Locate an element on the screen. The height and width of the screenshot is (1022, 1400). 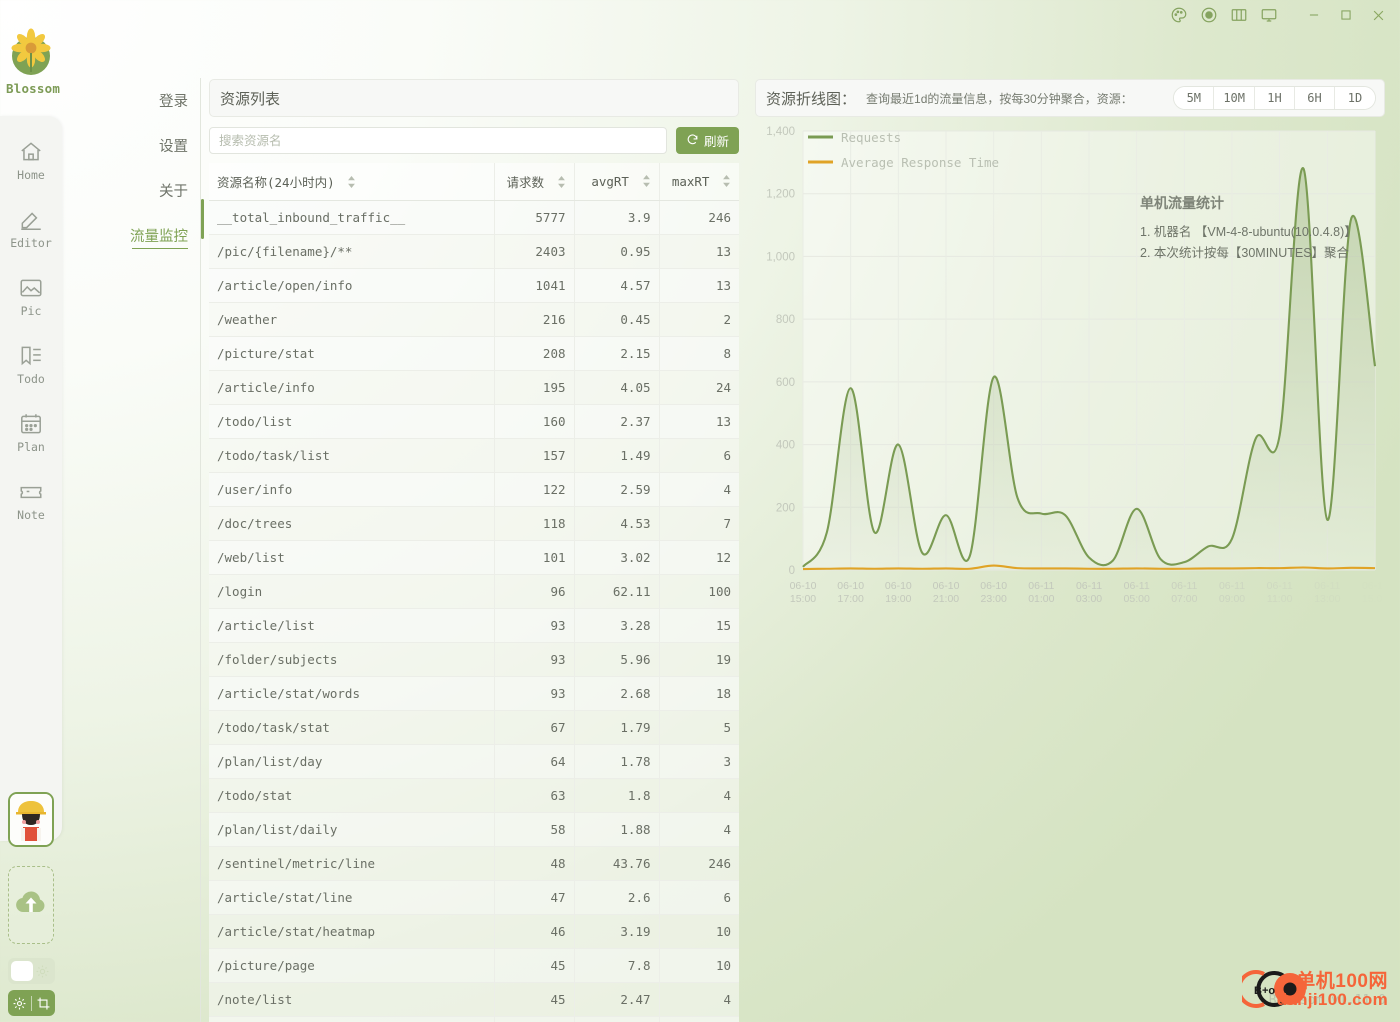
cell-requests: 40 is located at coordinates (534, 1019).